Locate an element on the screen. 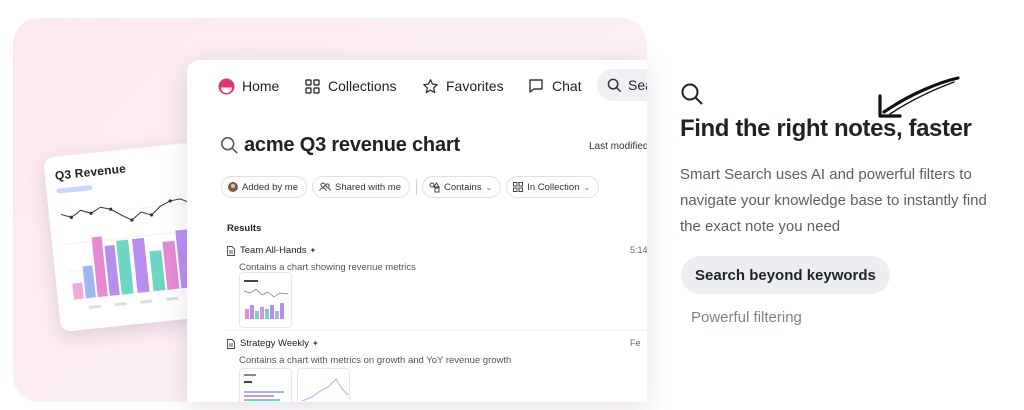 The width and height of the screenshot is (1024, 410). result-time: 5:14 is located at coordinates (638, 250).